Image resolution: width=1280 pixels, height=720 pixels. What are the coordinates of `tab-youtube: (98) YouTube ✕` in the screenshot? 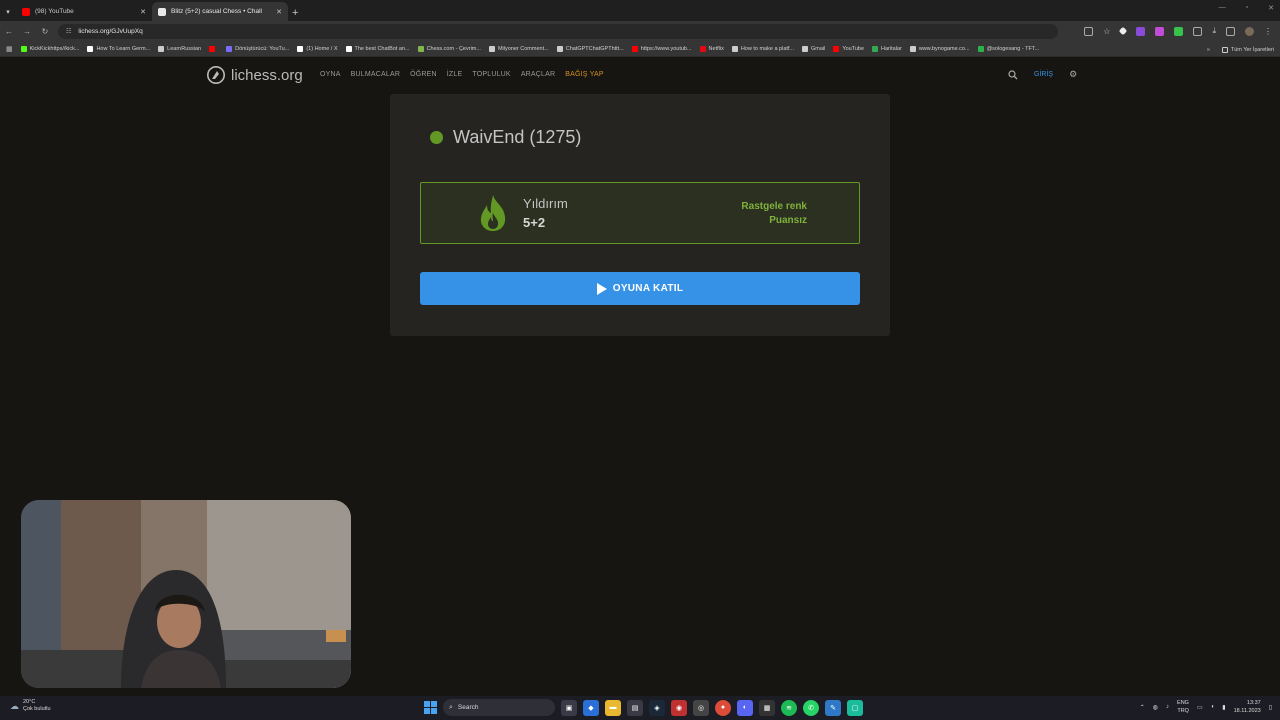 It's located at (84, 11).